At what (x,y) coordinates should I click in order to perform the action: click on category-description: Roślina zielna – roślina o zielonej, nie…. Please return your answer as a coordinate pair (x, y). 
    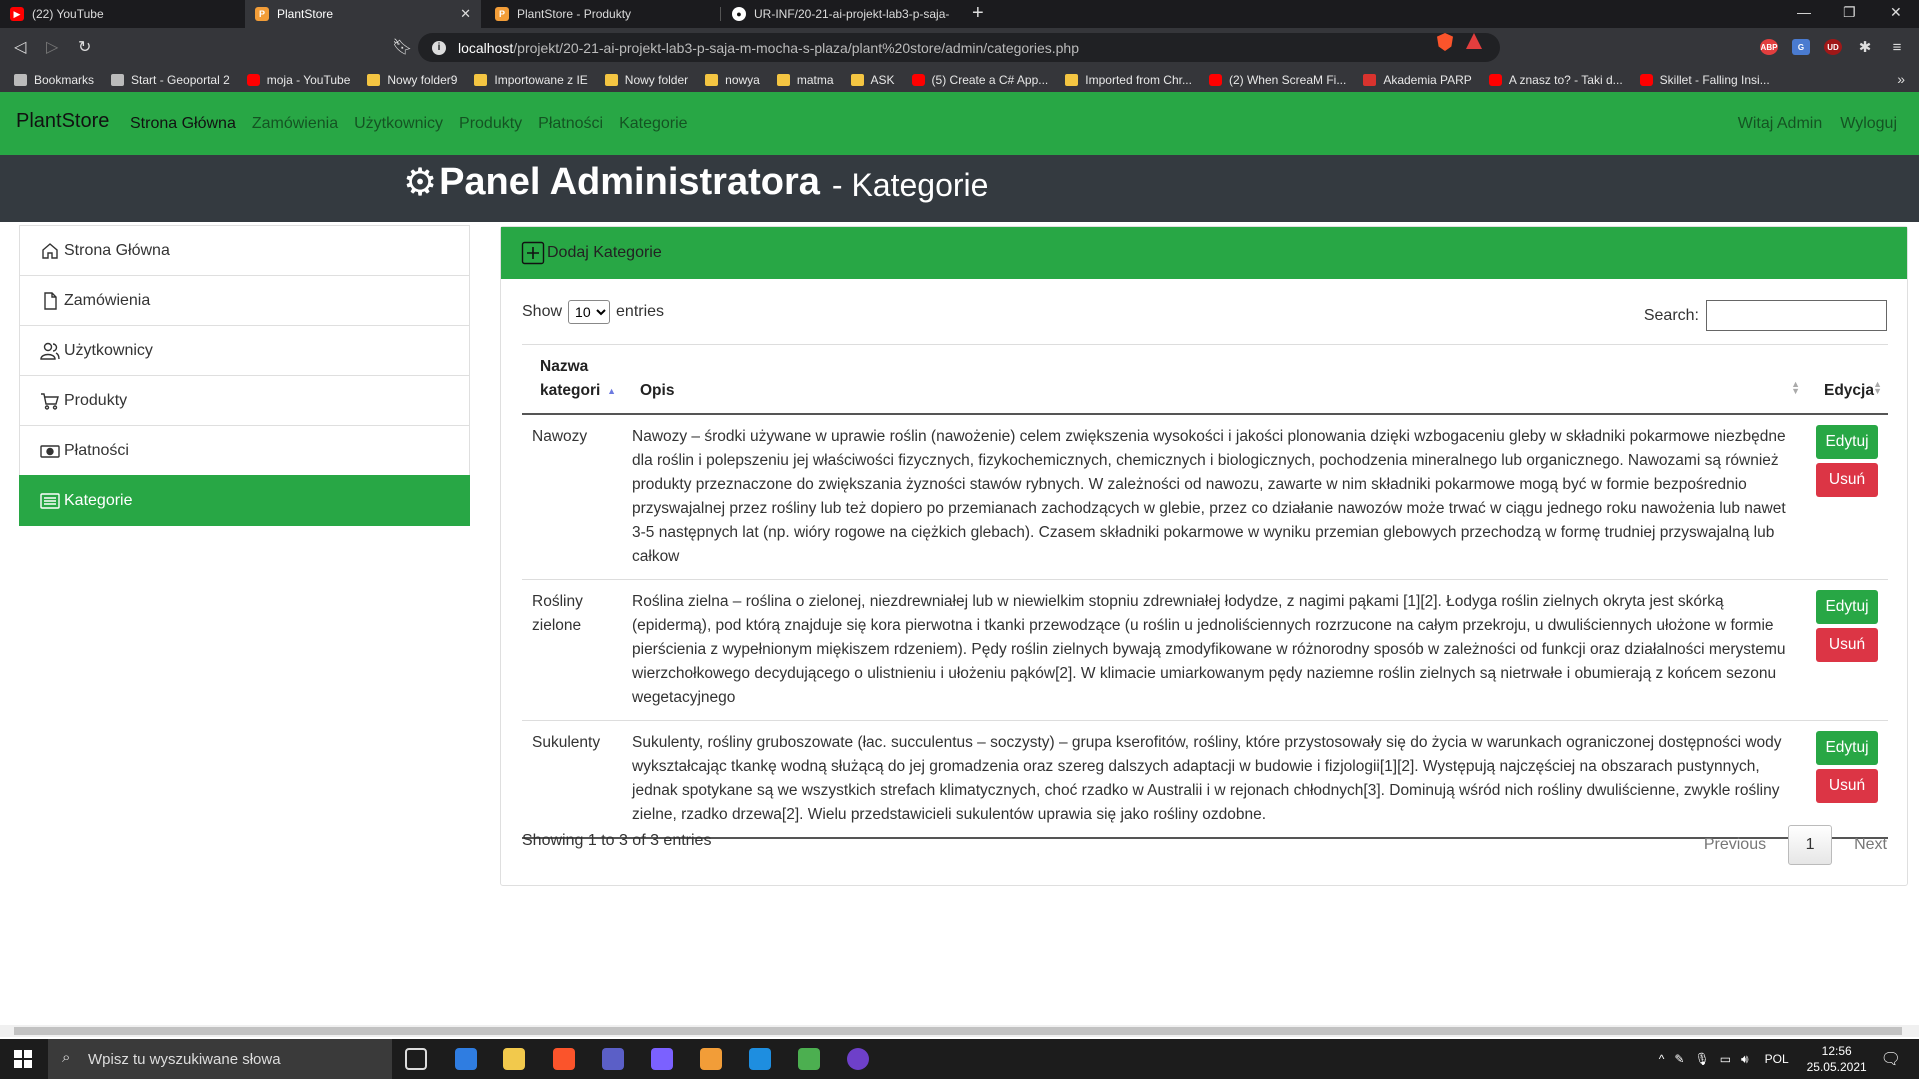
    Looking at the image, I should click on (1214, 650).